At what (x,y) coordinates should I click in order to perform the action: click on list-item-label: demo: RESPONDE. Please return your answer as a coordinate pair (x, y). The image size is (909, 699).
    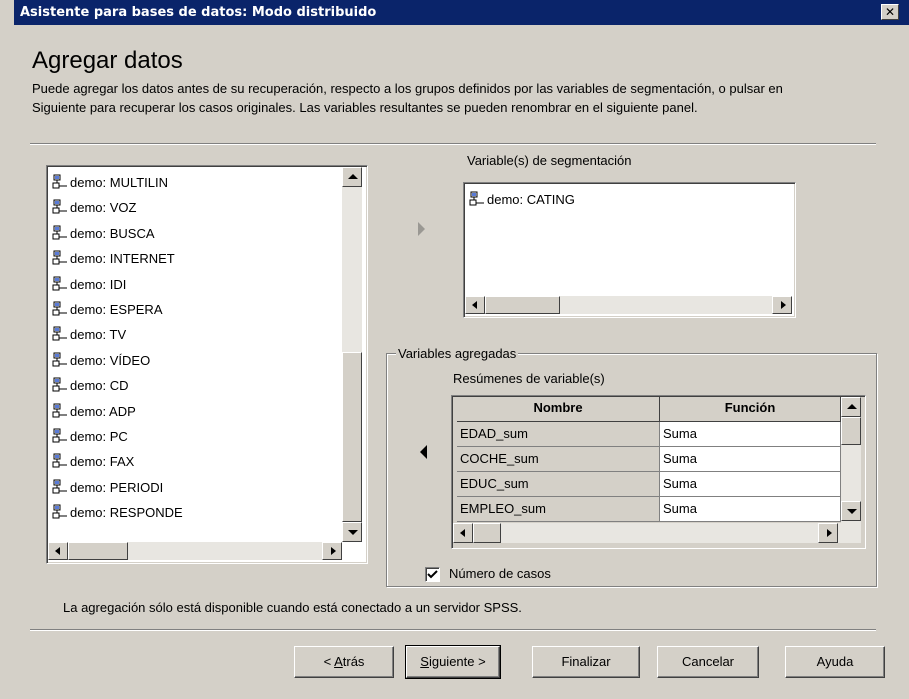
    Looking at the image, I should click on (126, 513).